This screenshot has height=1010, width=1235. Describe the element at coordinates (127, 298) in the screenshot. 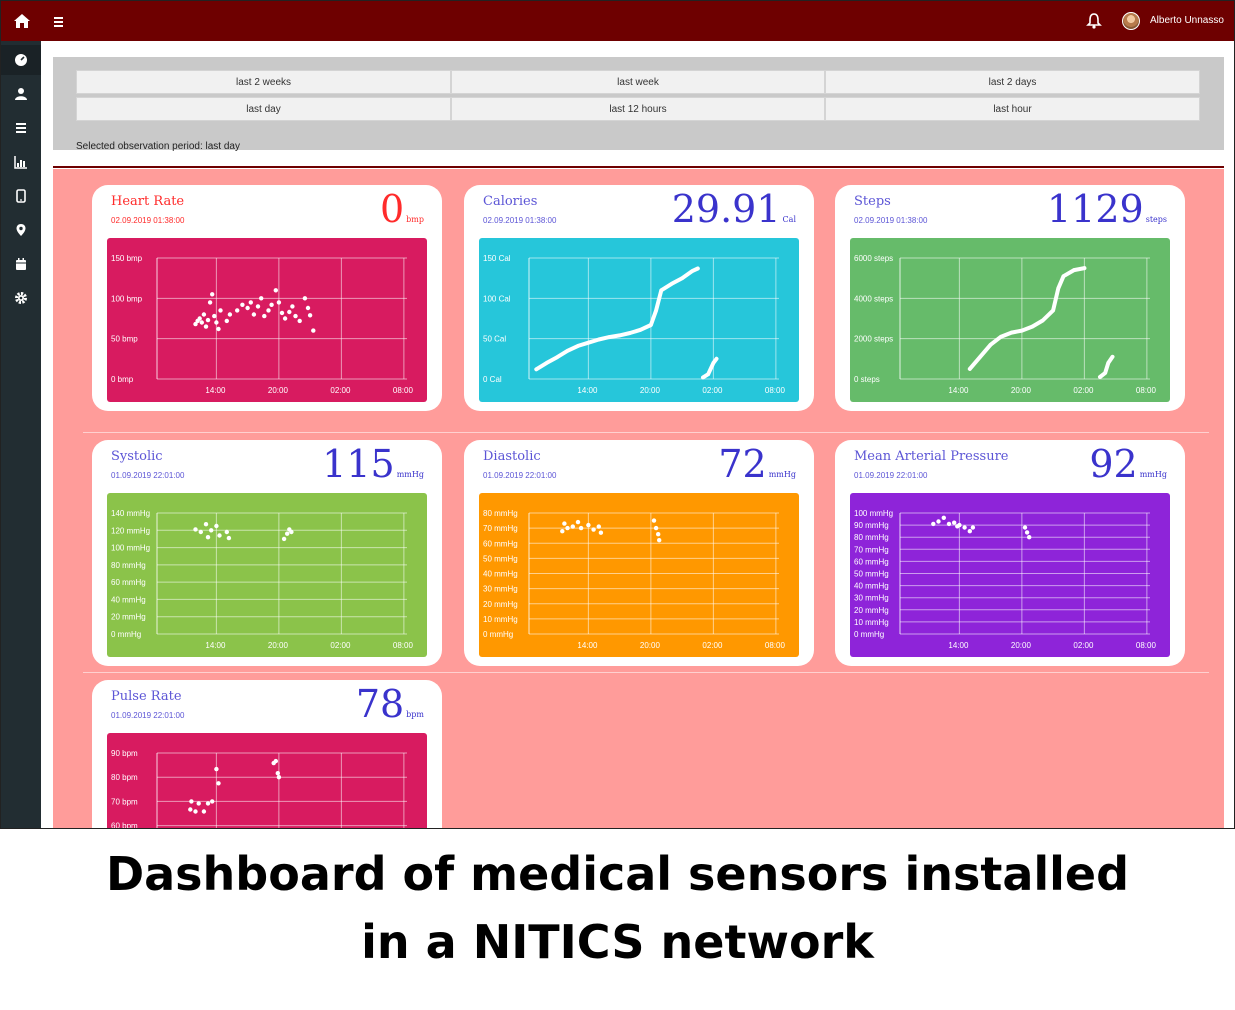

I see `y-tick-label: 100 bmp` at that location.